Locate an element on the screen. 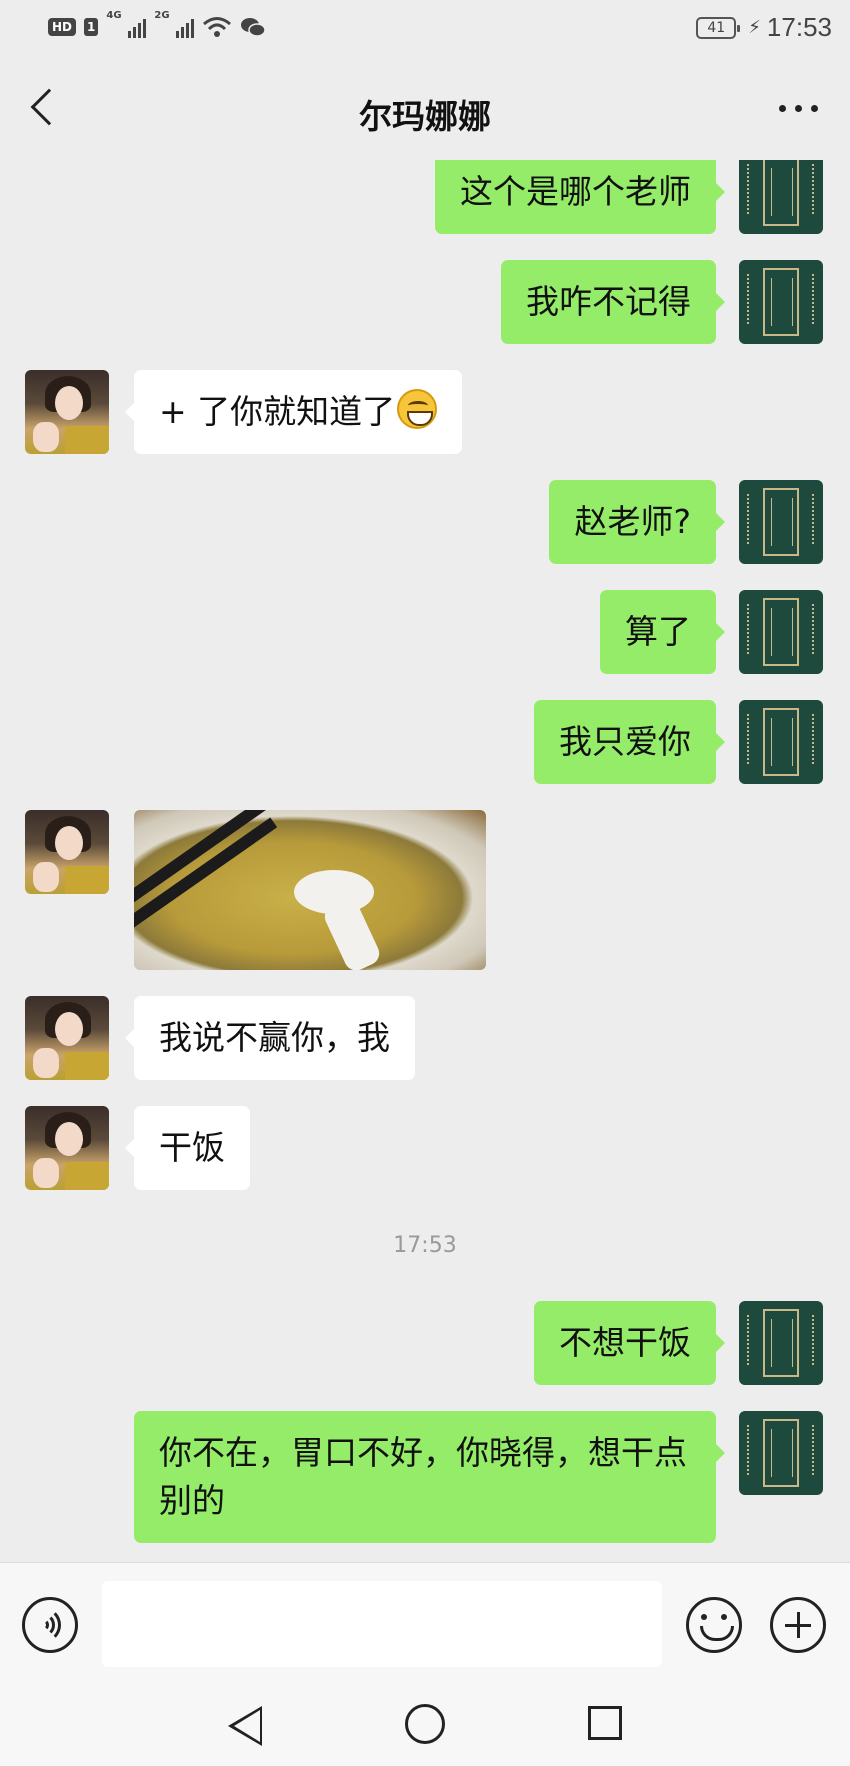 This screenshot has height=1766, width=850. network-type-2: 2G is located at coordinates (162, 15).